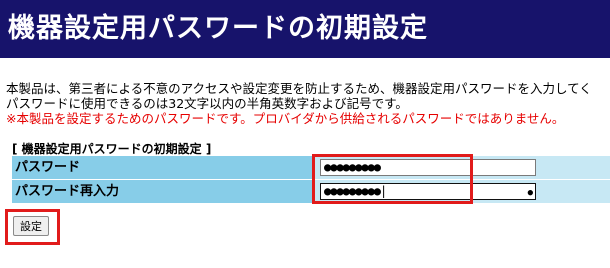 The height and width of the screenshot is (268, 610). I want to click on password-confirm-row: パスワード再入力 ●●●●●●●●●| ●, so click(311, 192).